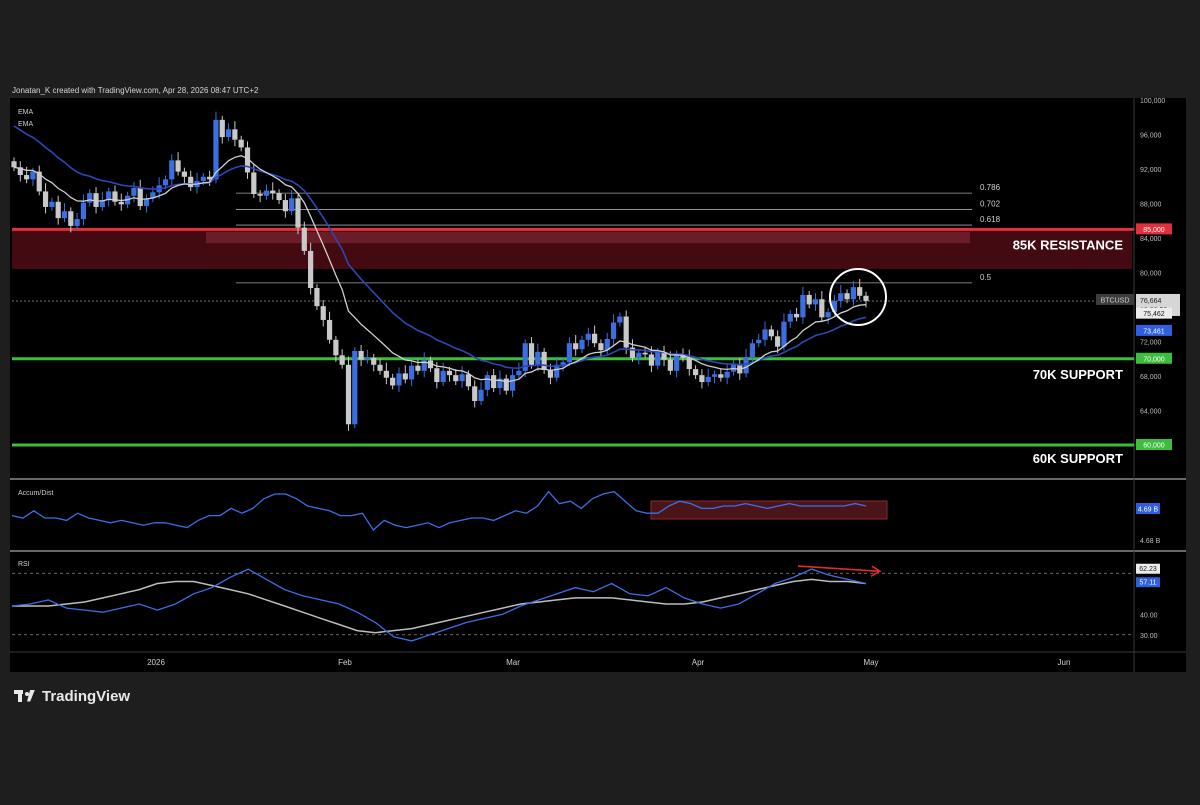  I want to click on accum-dist-legend: Accum/Dist, so click(36, 493).